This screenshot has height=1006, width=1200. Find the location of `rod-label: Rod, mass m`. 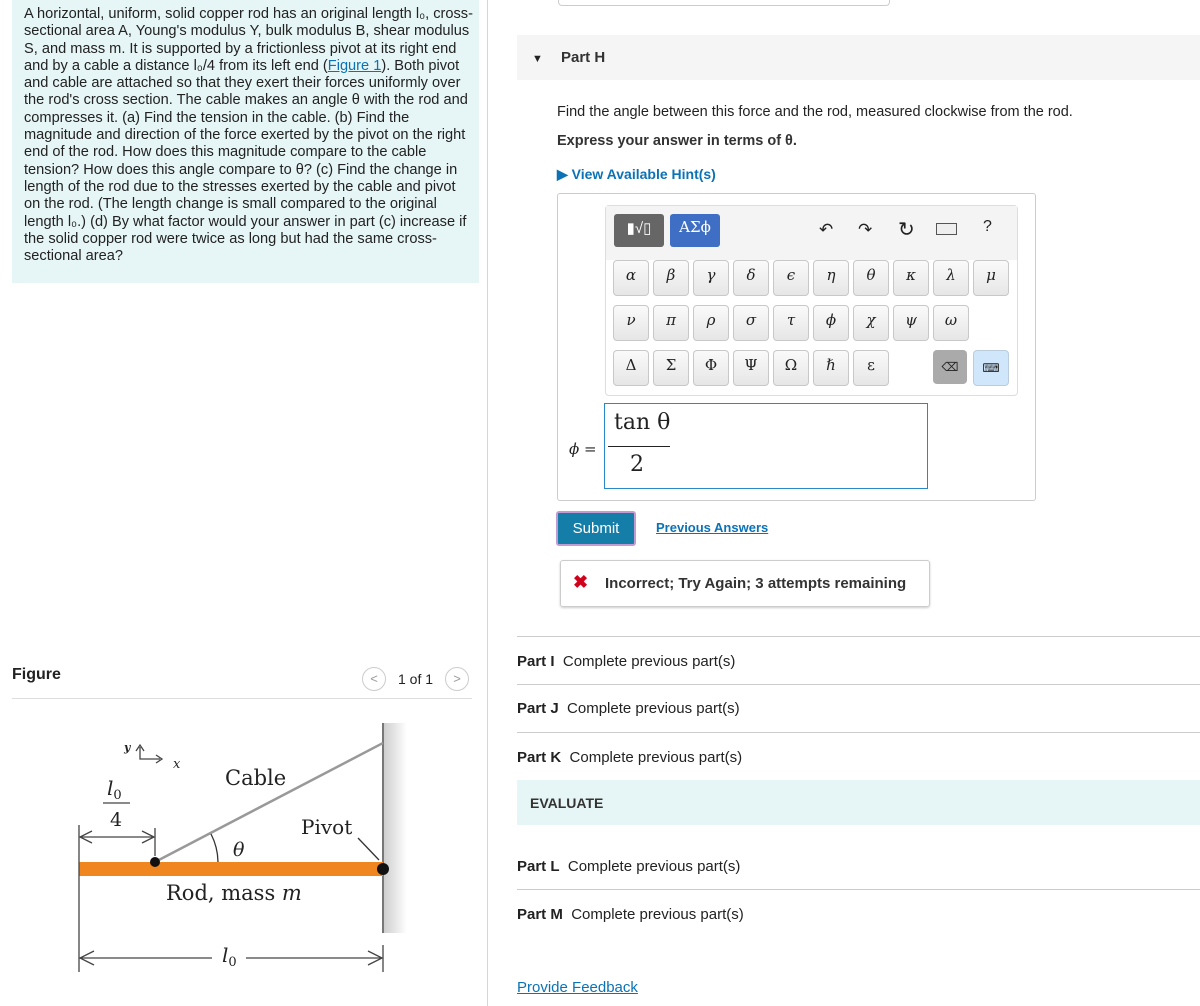

rod-label: Rod, mass m is located at coordinates (234, 893).